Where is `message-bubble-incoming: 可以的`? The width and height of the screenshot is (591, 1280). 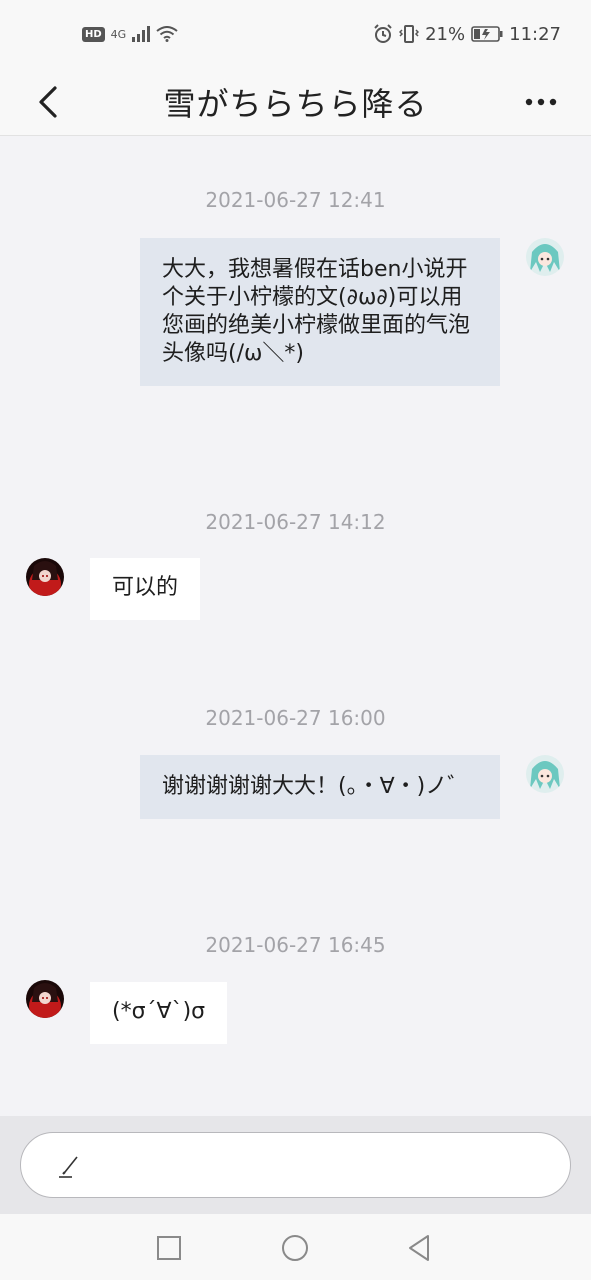 message-bubble-incoming: 可以的 is located at coordinates (145, 589).